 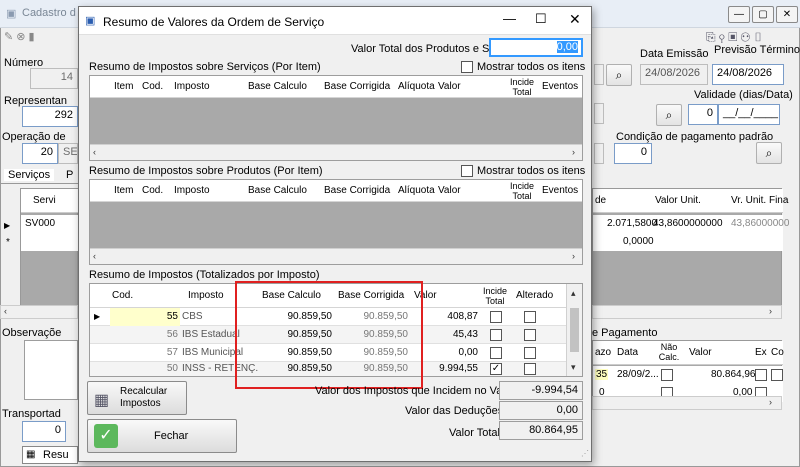 I want to click on totals-row-incide-checkbox-checked: ✓, so click(x=496, y=369).